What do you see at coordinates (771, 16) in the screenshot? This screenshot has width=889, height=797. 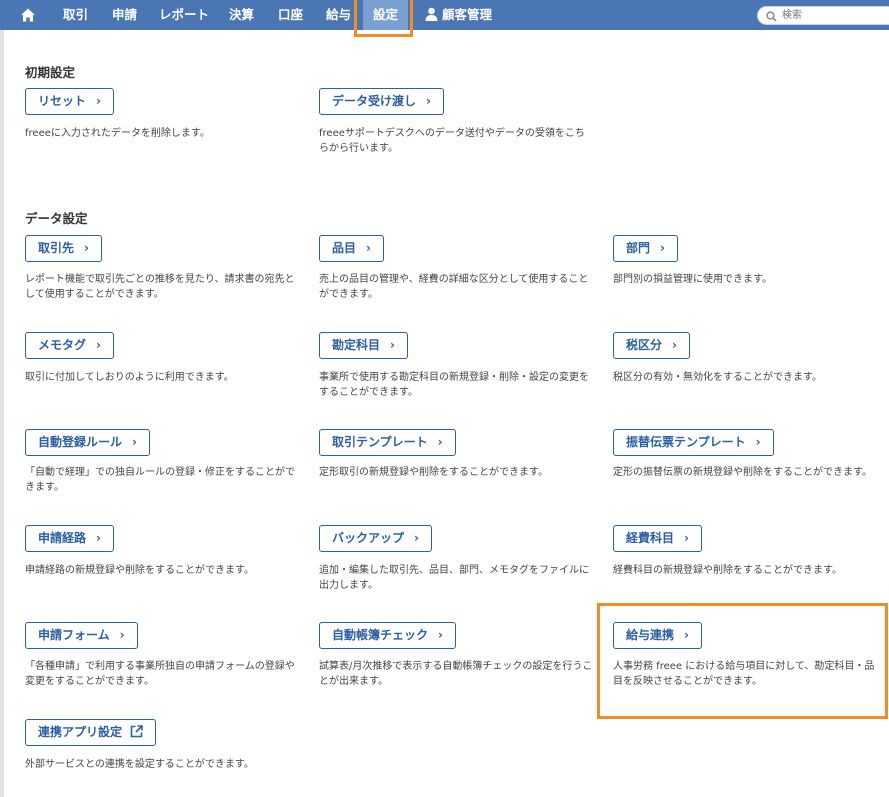 I see `search-icon` at bounding box center [771, 16].